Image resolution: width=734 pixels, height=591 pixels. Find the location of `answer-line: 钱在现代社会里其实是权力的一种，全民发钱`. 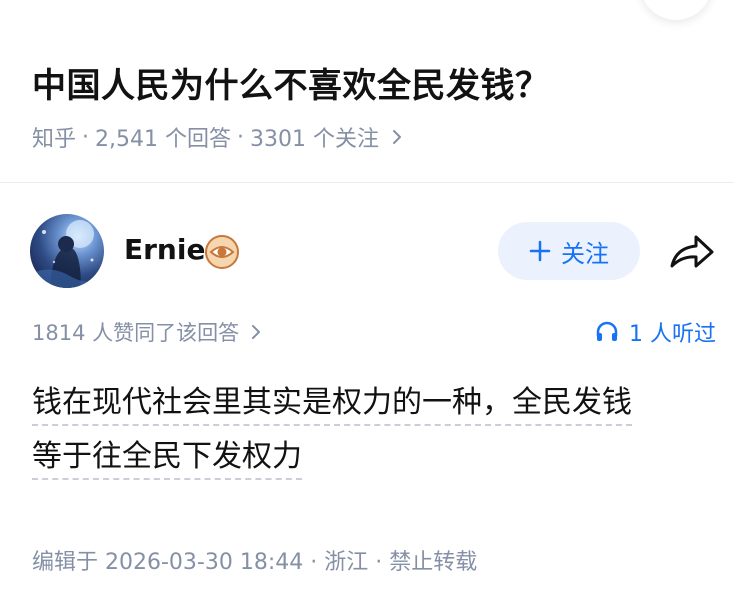

answer-line: 钱在现代社会里其实是权力的一种，全民发钱 is located at coordinates (332, 404).